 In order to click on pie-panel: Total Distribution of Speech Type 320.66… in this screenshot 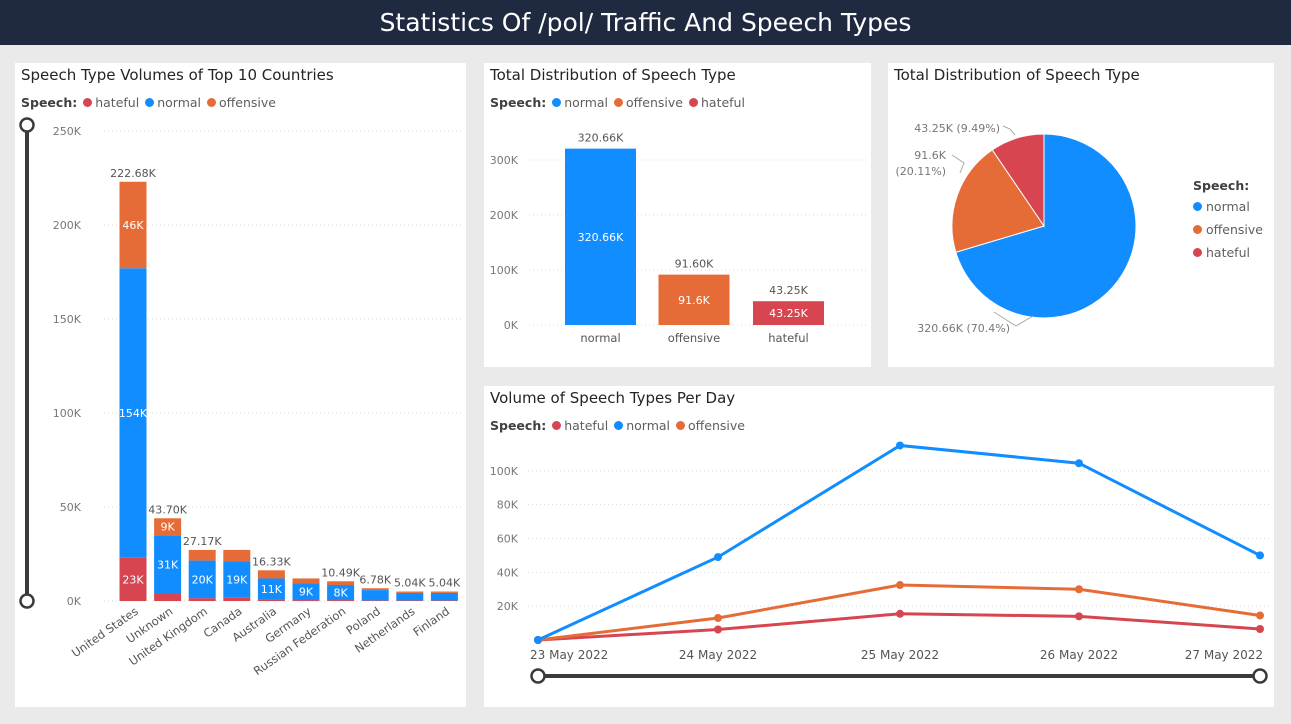, I will do `click(1081, 215)`.